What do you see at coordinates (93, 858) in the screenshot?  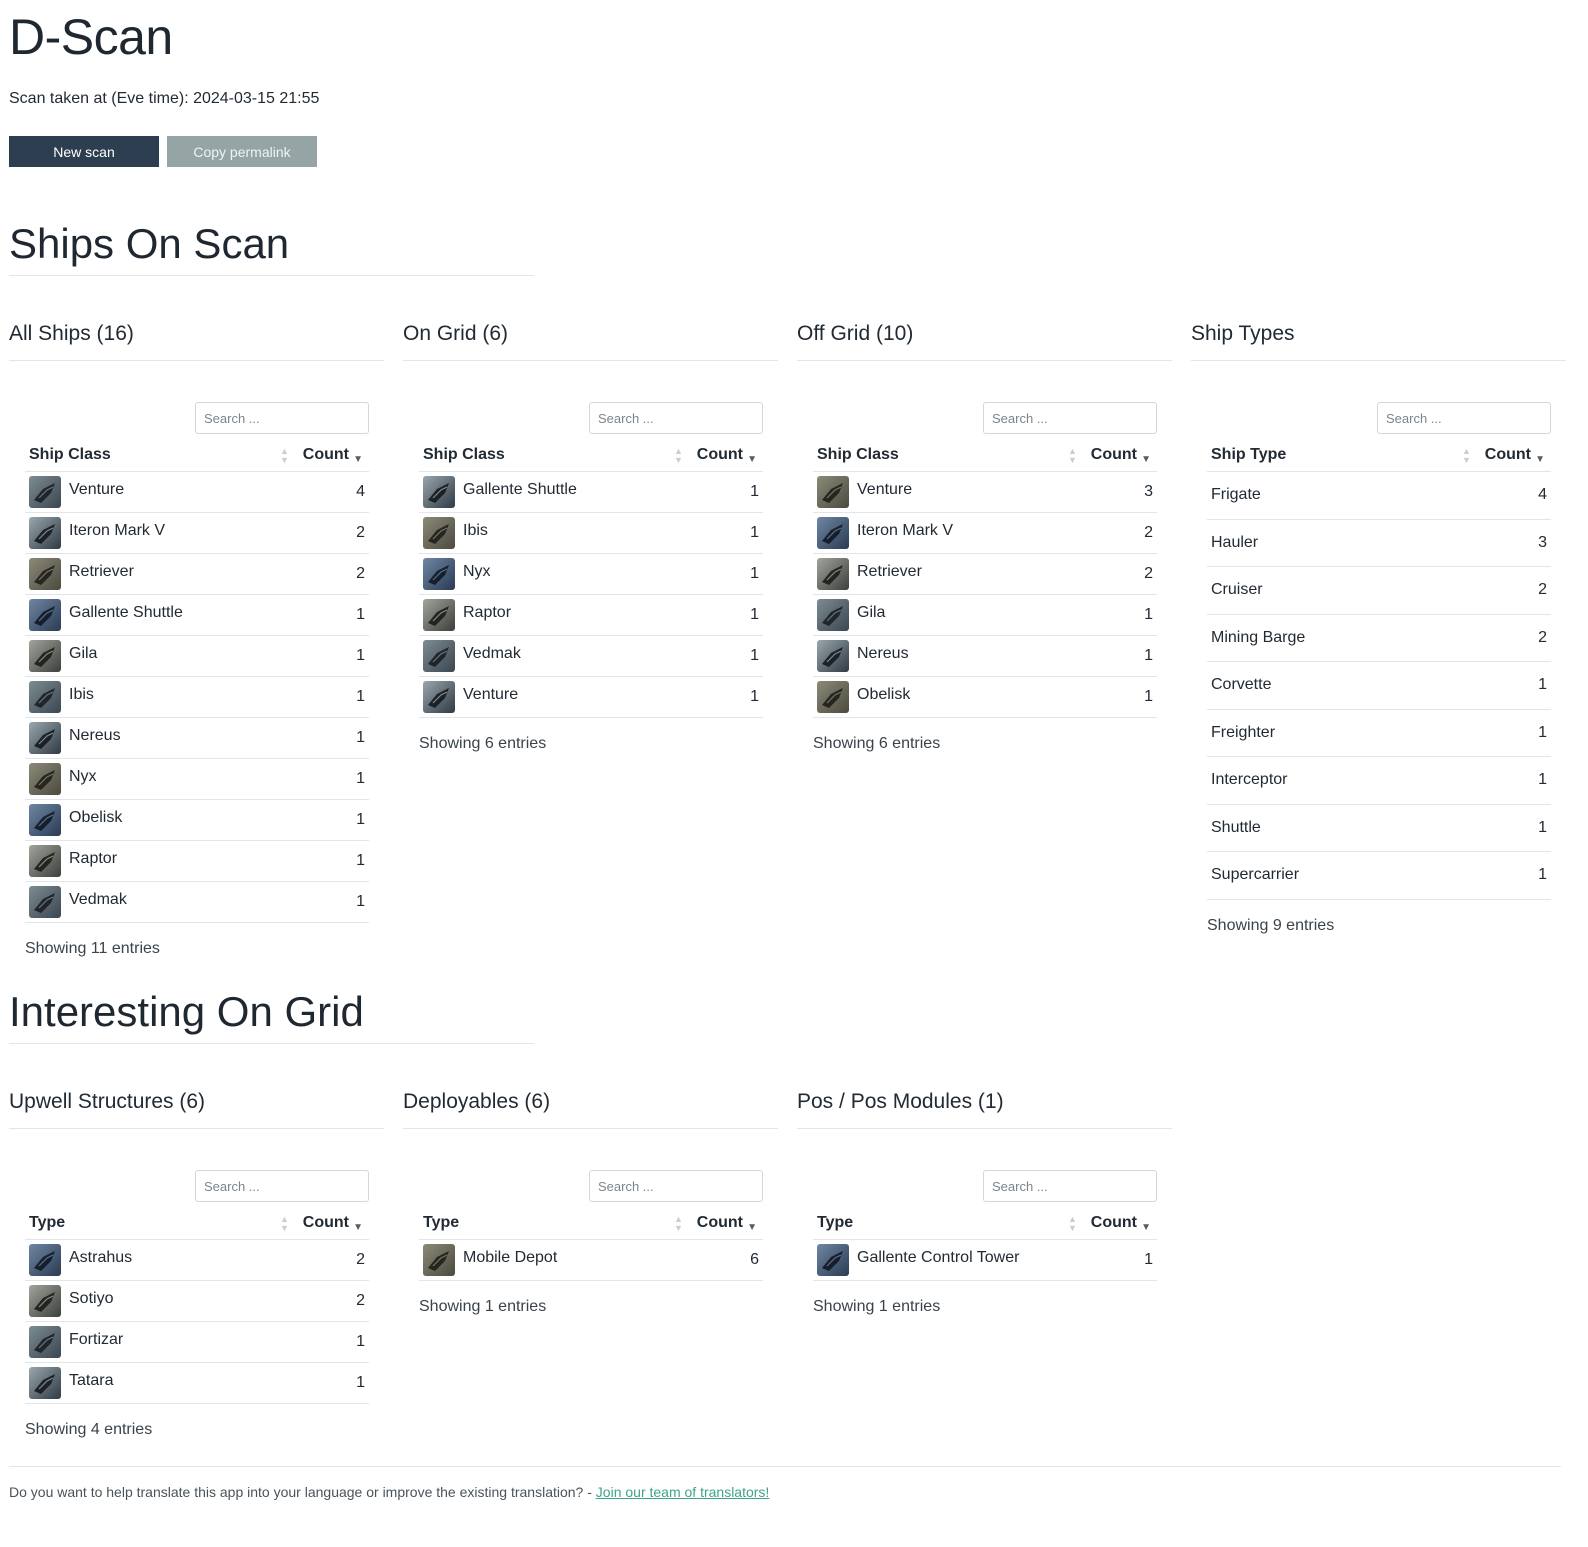 I see `row-name: Raptor` at bounding box center [93, 858].